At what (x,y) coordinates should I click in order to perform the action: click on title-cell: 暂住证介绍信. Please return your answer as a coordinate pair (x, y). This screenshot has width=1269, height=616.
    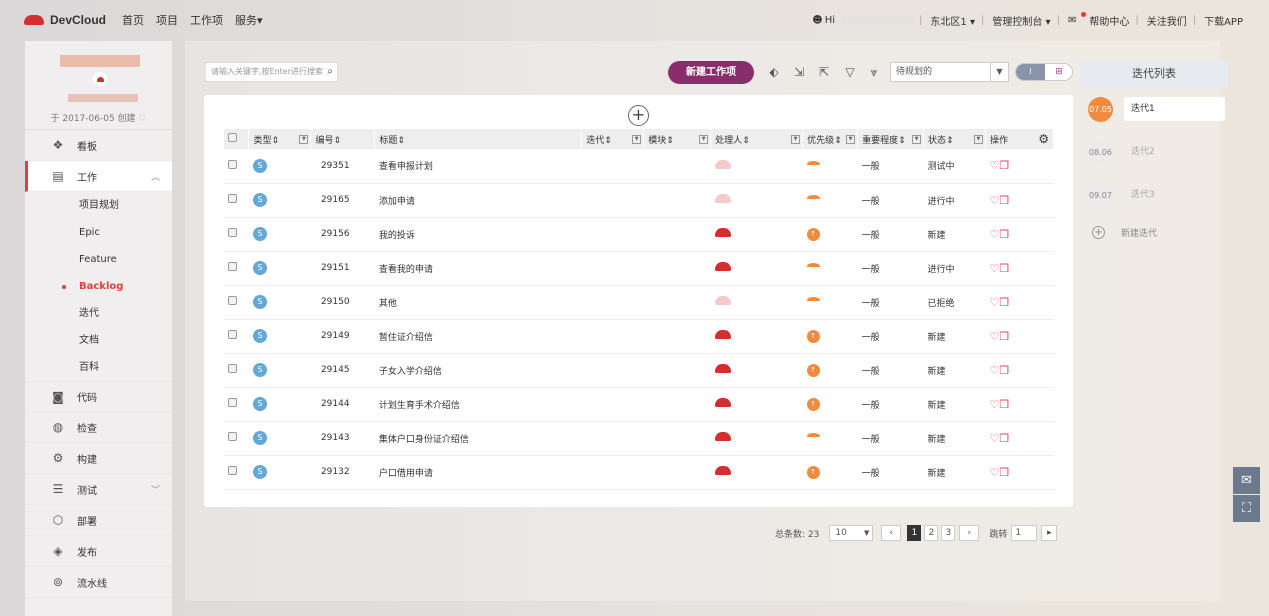
    Looking at the image, I should click on (478, 336).